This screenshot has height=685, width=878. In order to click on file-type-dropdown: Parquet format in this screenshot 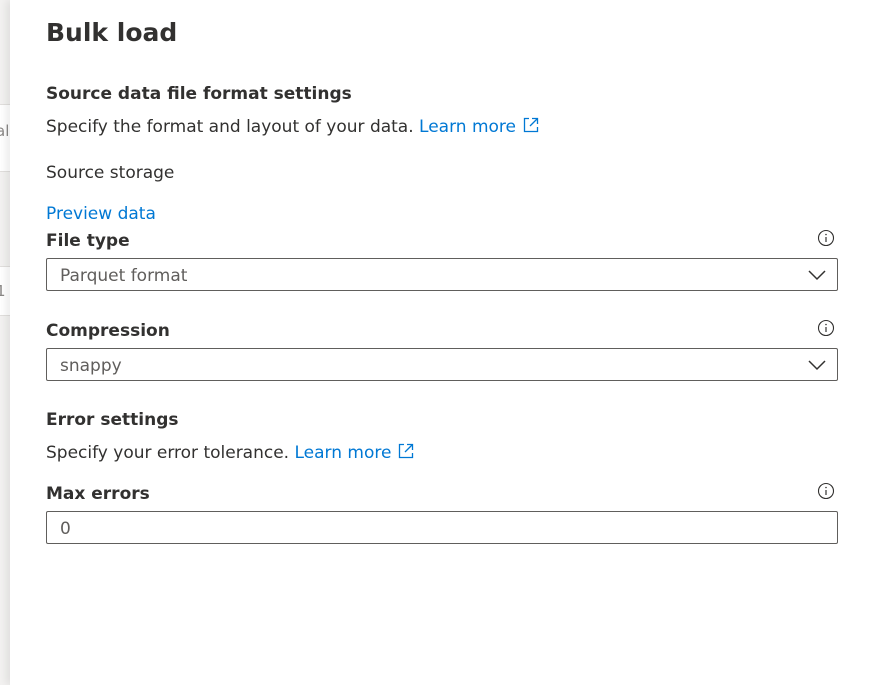, I will do `click(442, 274)`.